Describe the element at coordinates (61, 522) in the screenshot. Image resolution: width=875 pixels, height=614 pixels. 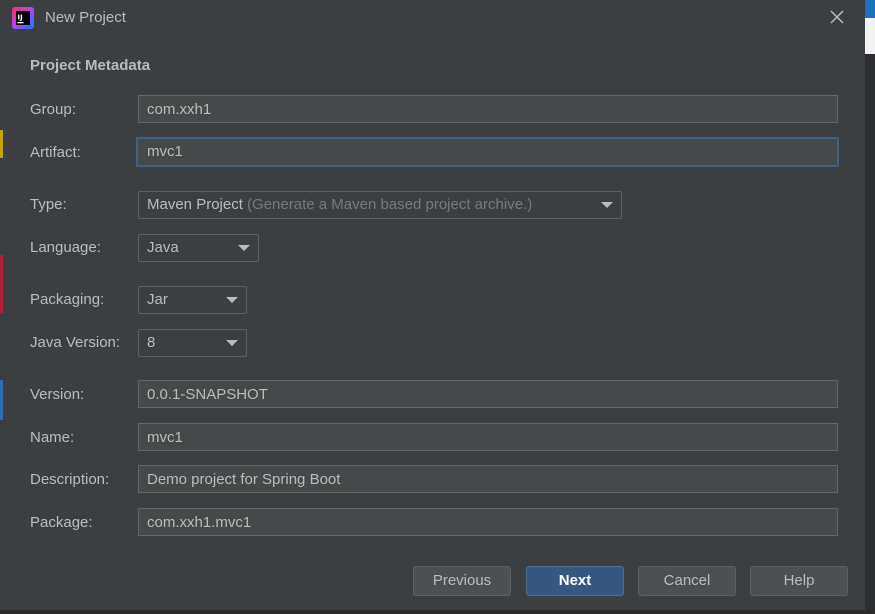
I see `package-label: Package:` at that location.